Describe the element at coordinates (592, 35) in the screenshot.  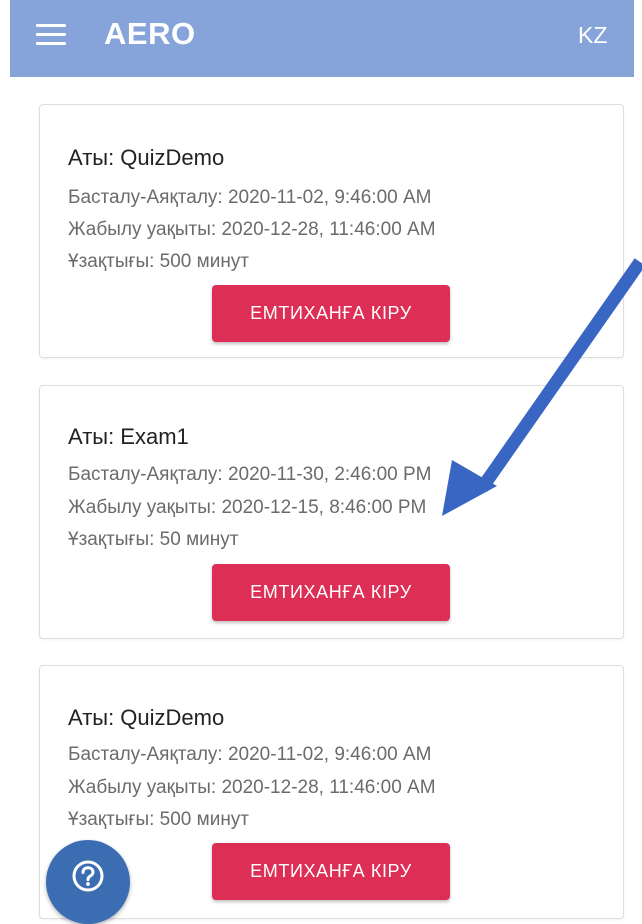
I see `language-switch: KZ` at that location.